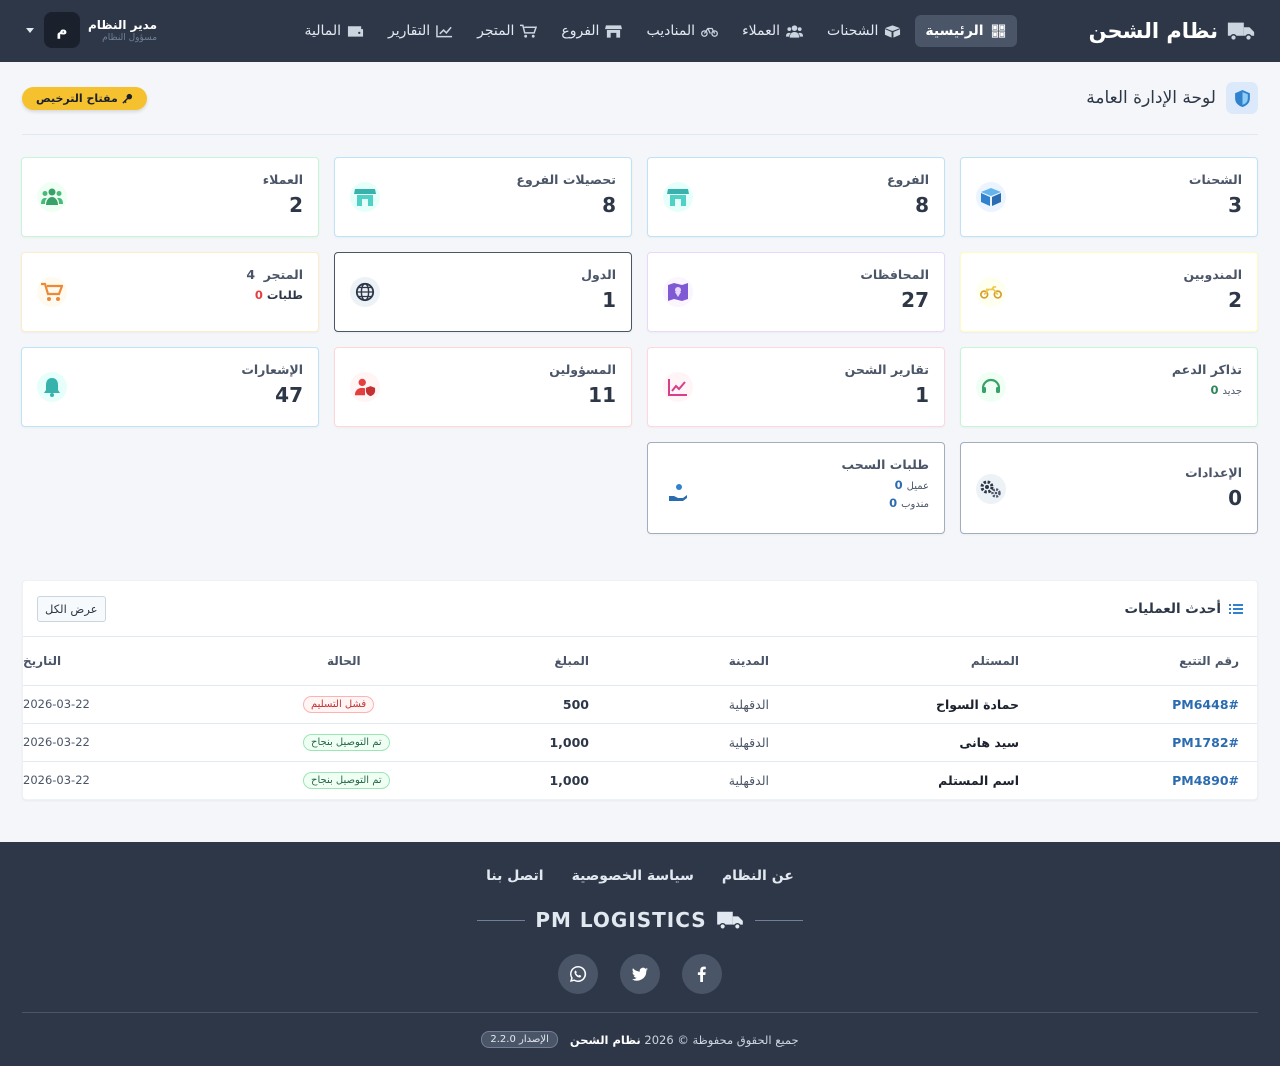 Image resolution: width=1280 pixels, height=1066 pixels. Describe the element at coordinates (1172, 31) in the screenshot. I see `brand: نظام الشحن` at that location.